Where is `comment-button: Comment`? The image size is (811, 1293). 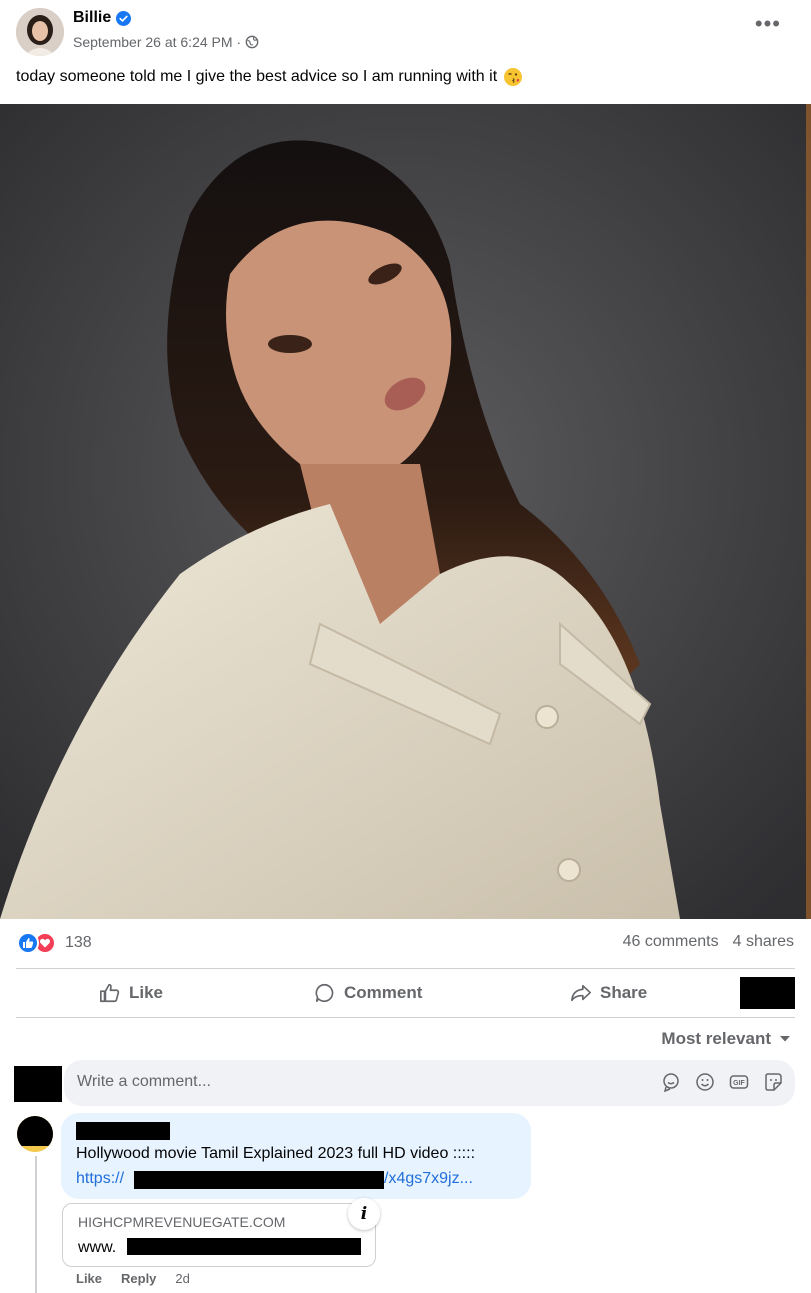 comment-button: Comment is located at coordinates (368, 993).